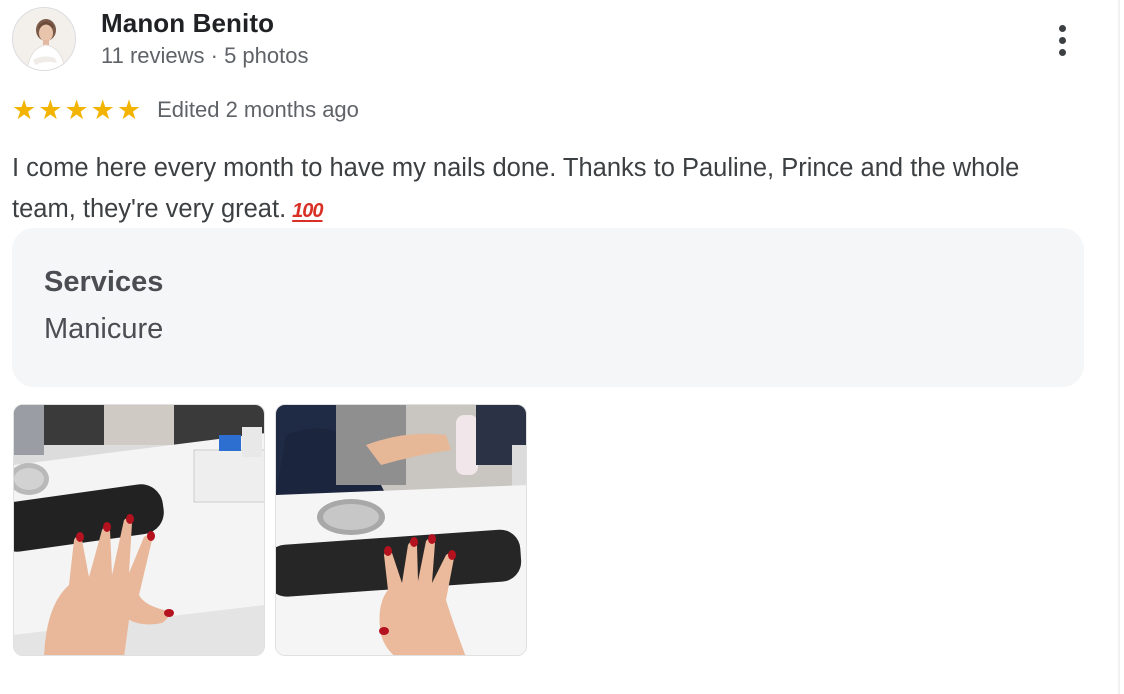 The width and height of the screenshot is (1124, 694). I want to click on more-vert-icon, so click(1062, 40).